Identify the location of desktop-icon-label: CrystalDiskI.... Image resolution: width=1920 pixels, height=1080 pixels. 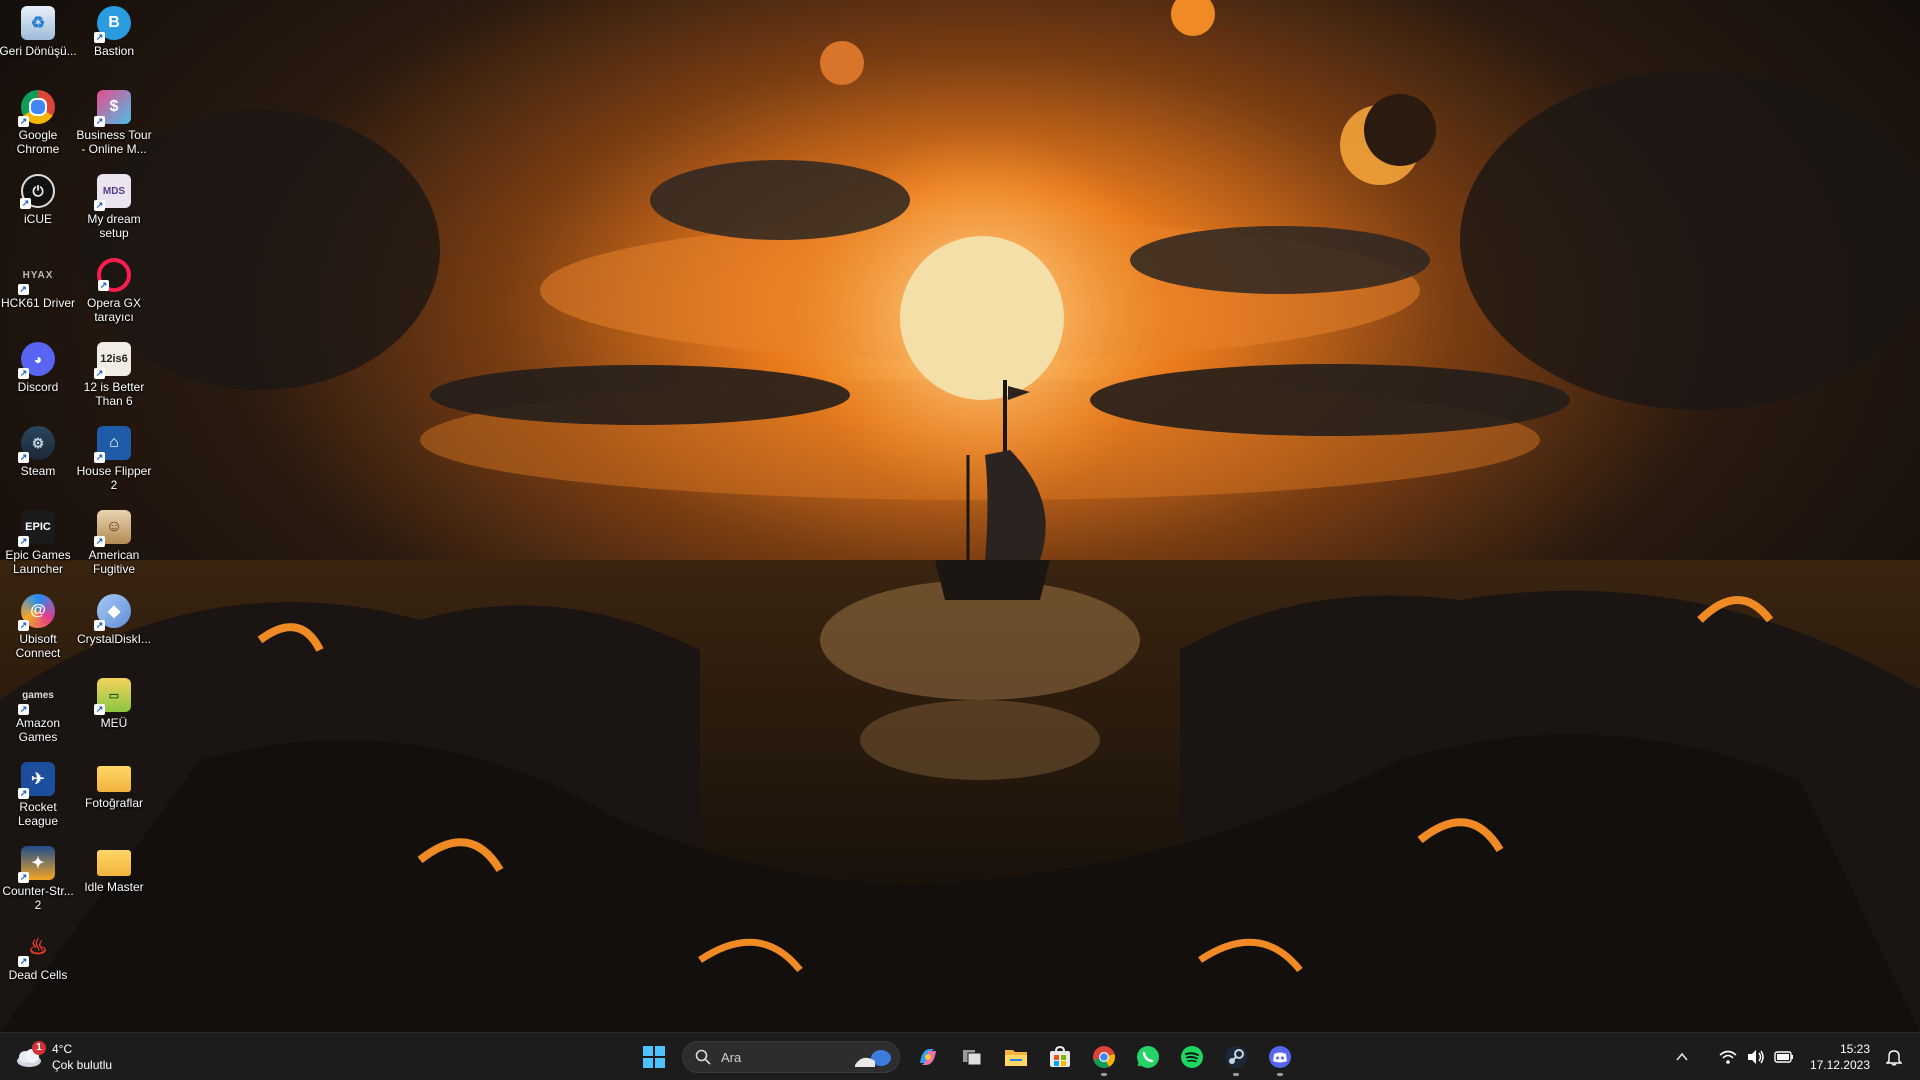
(113, 639).